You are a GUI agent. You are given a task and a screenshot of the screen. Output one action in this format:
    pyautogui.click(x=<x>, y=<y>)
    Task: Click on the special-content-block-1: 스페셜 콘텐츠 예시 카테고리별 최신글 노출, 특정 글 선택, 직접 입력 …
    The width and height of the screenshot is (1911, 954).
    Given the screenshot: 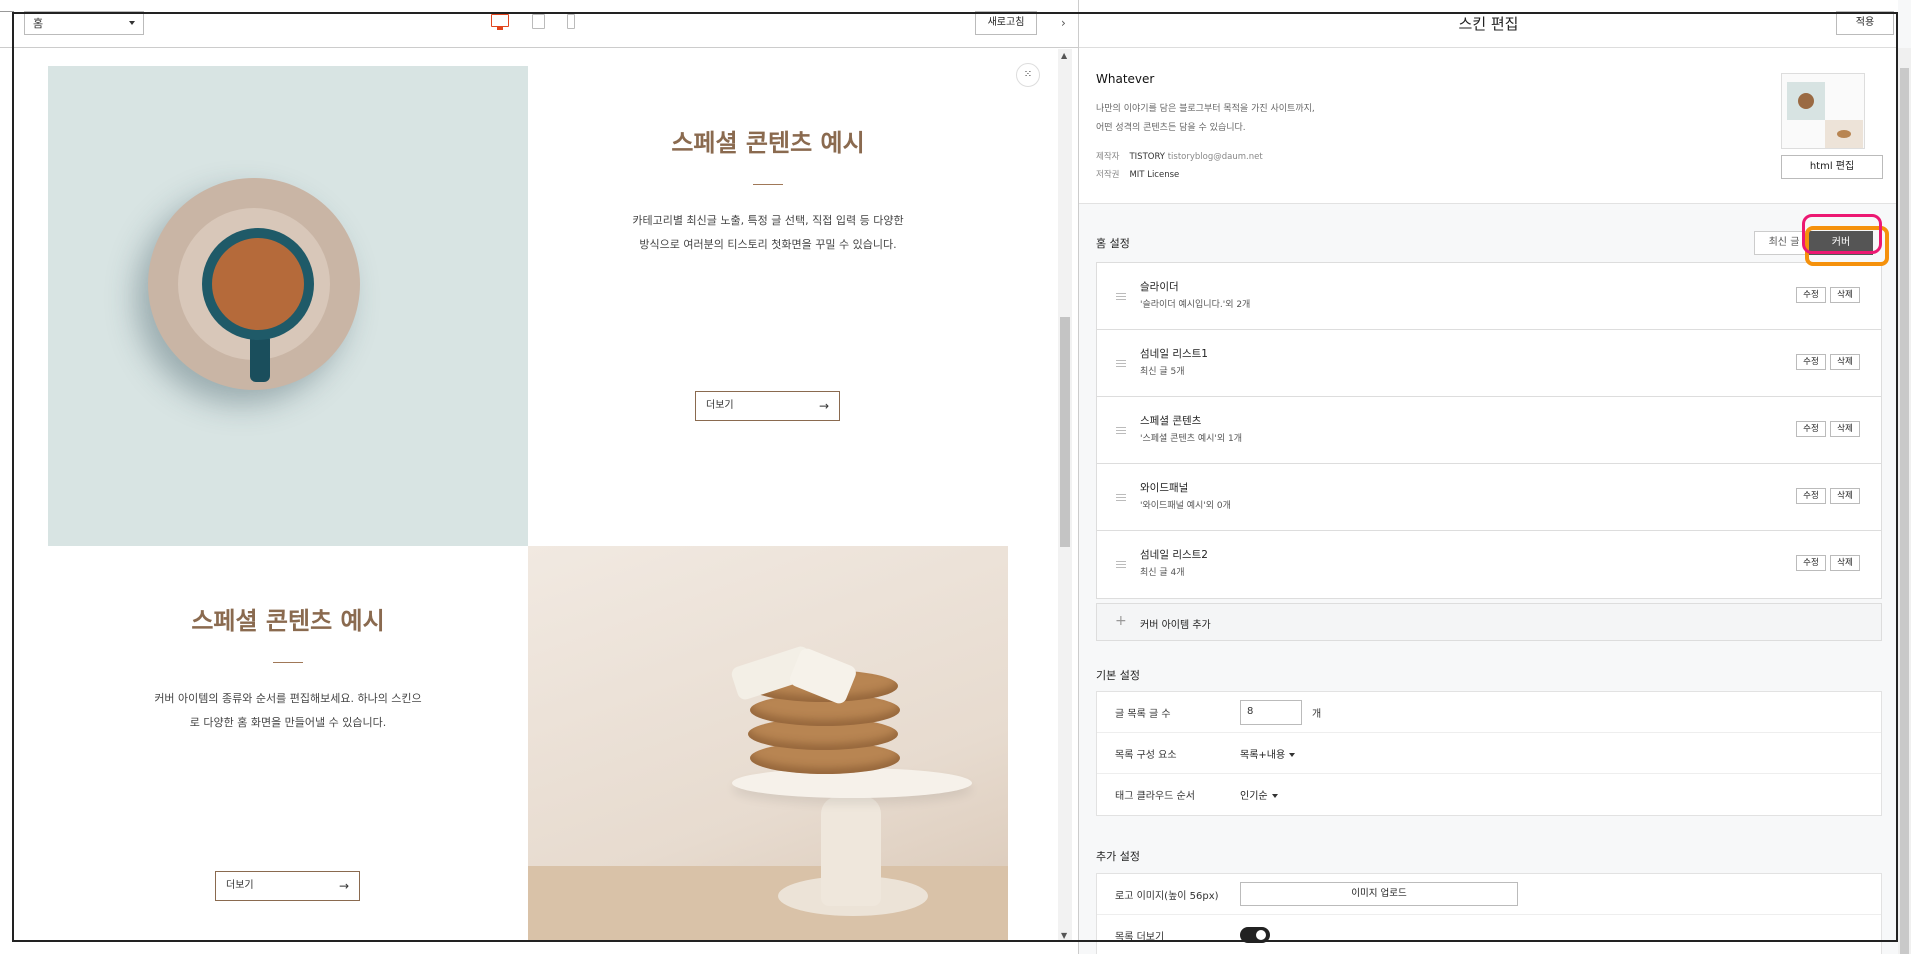 What is the action you would take?
    pyautogui.click(x=768, y=306)
    